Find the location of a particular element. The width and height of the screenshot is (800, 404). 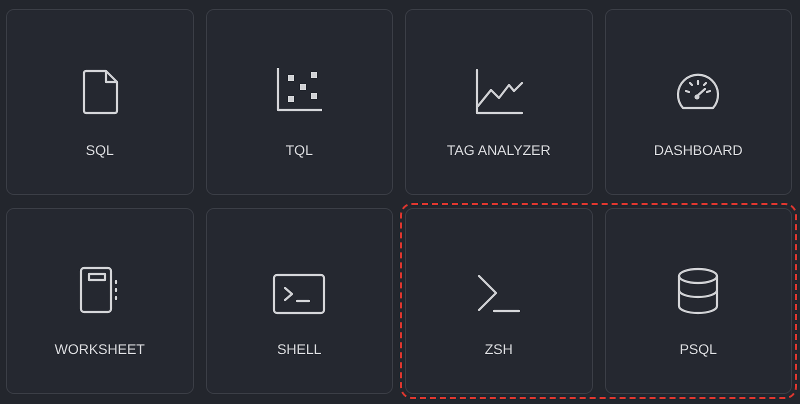

terminal-icon is located at coordinates (499, 294).